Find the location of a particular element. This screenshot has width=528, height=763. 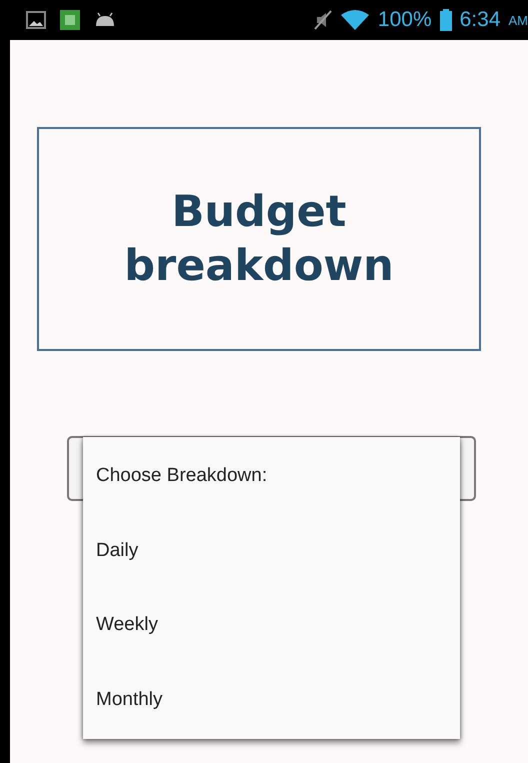

battery-icon is located at coordinates (446, 20).